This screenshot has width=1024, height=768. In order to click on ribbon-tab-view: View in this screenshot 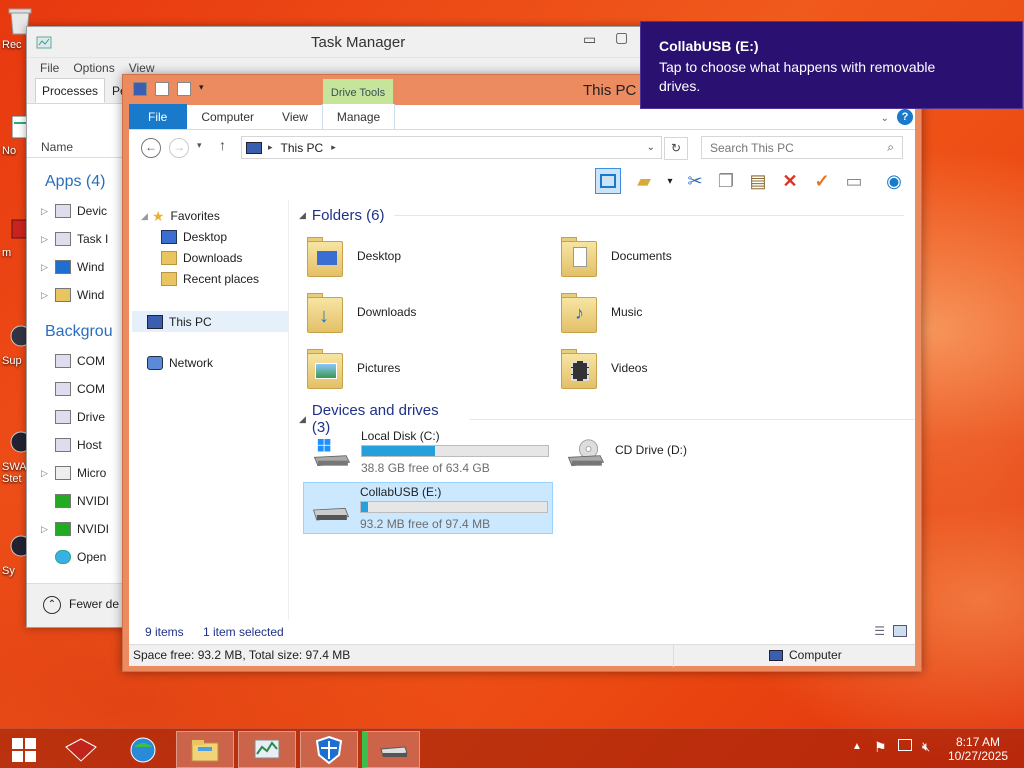, I will do `click(295, 116)`.